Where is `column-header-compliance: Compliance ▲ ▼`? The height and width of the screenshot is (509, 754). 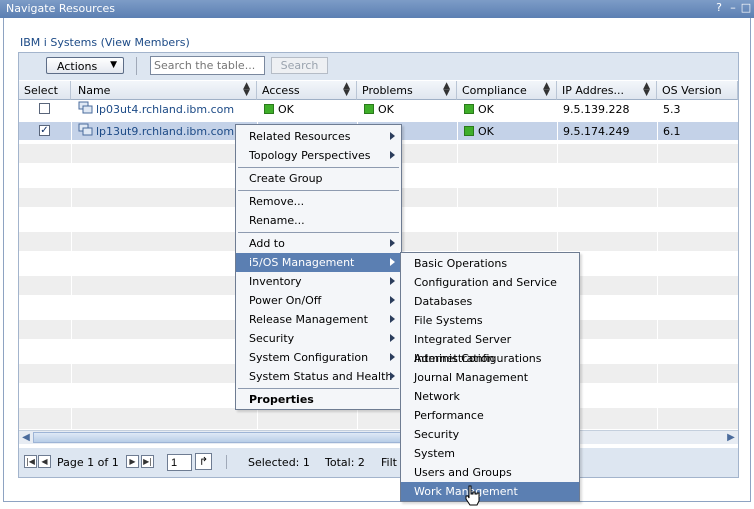 column-header-compliance: Compliance ▲ ▼ is located at coordinates (507, 90).